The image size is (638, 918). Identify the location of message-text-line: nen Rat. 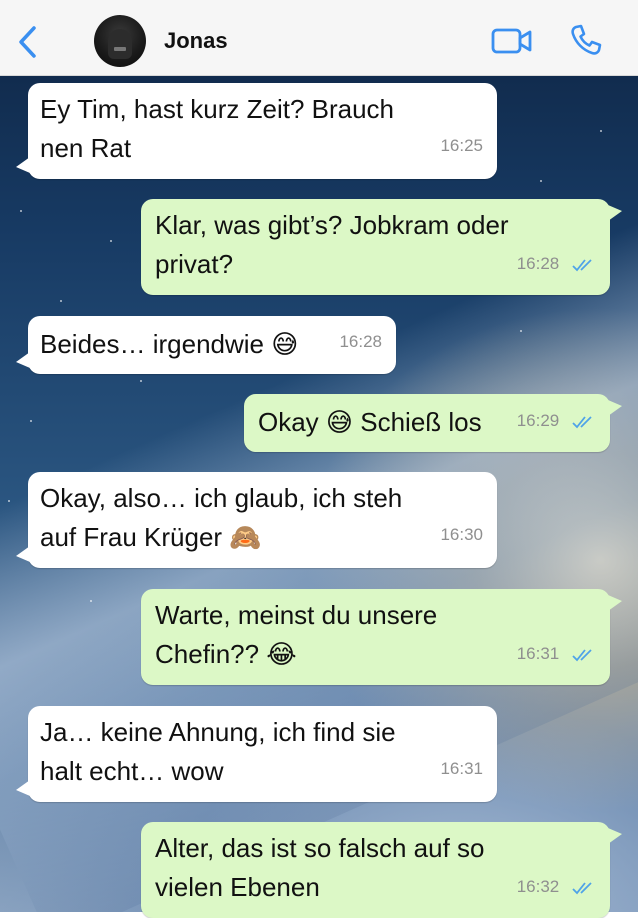
(86, 148).